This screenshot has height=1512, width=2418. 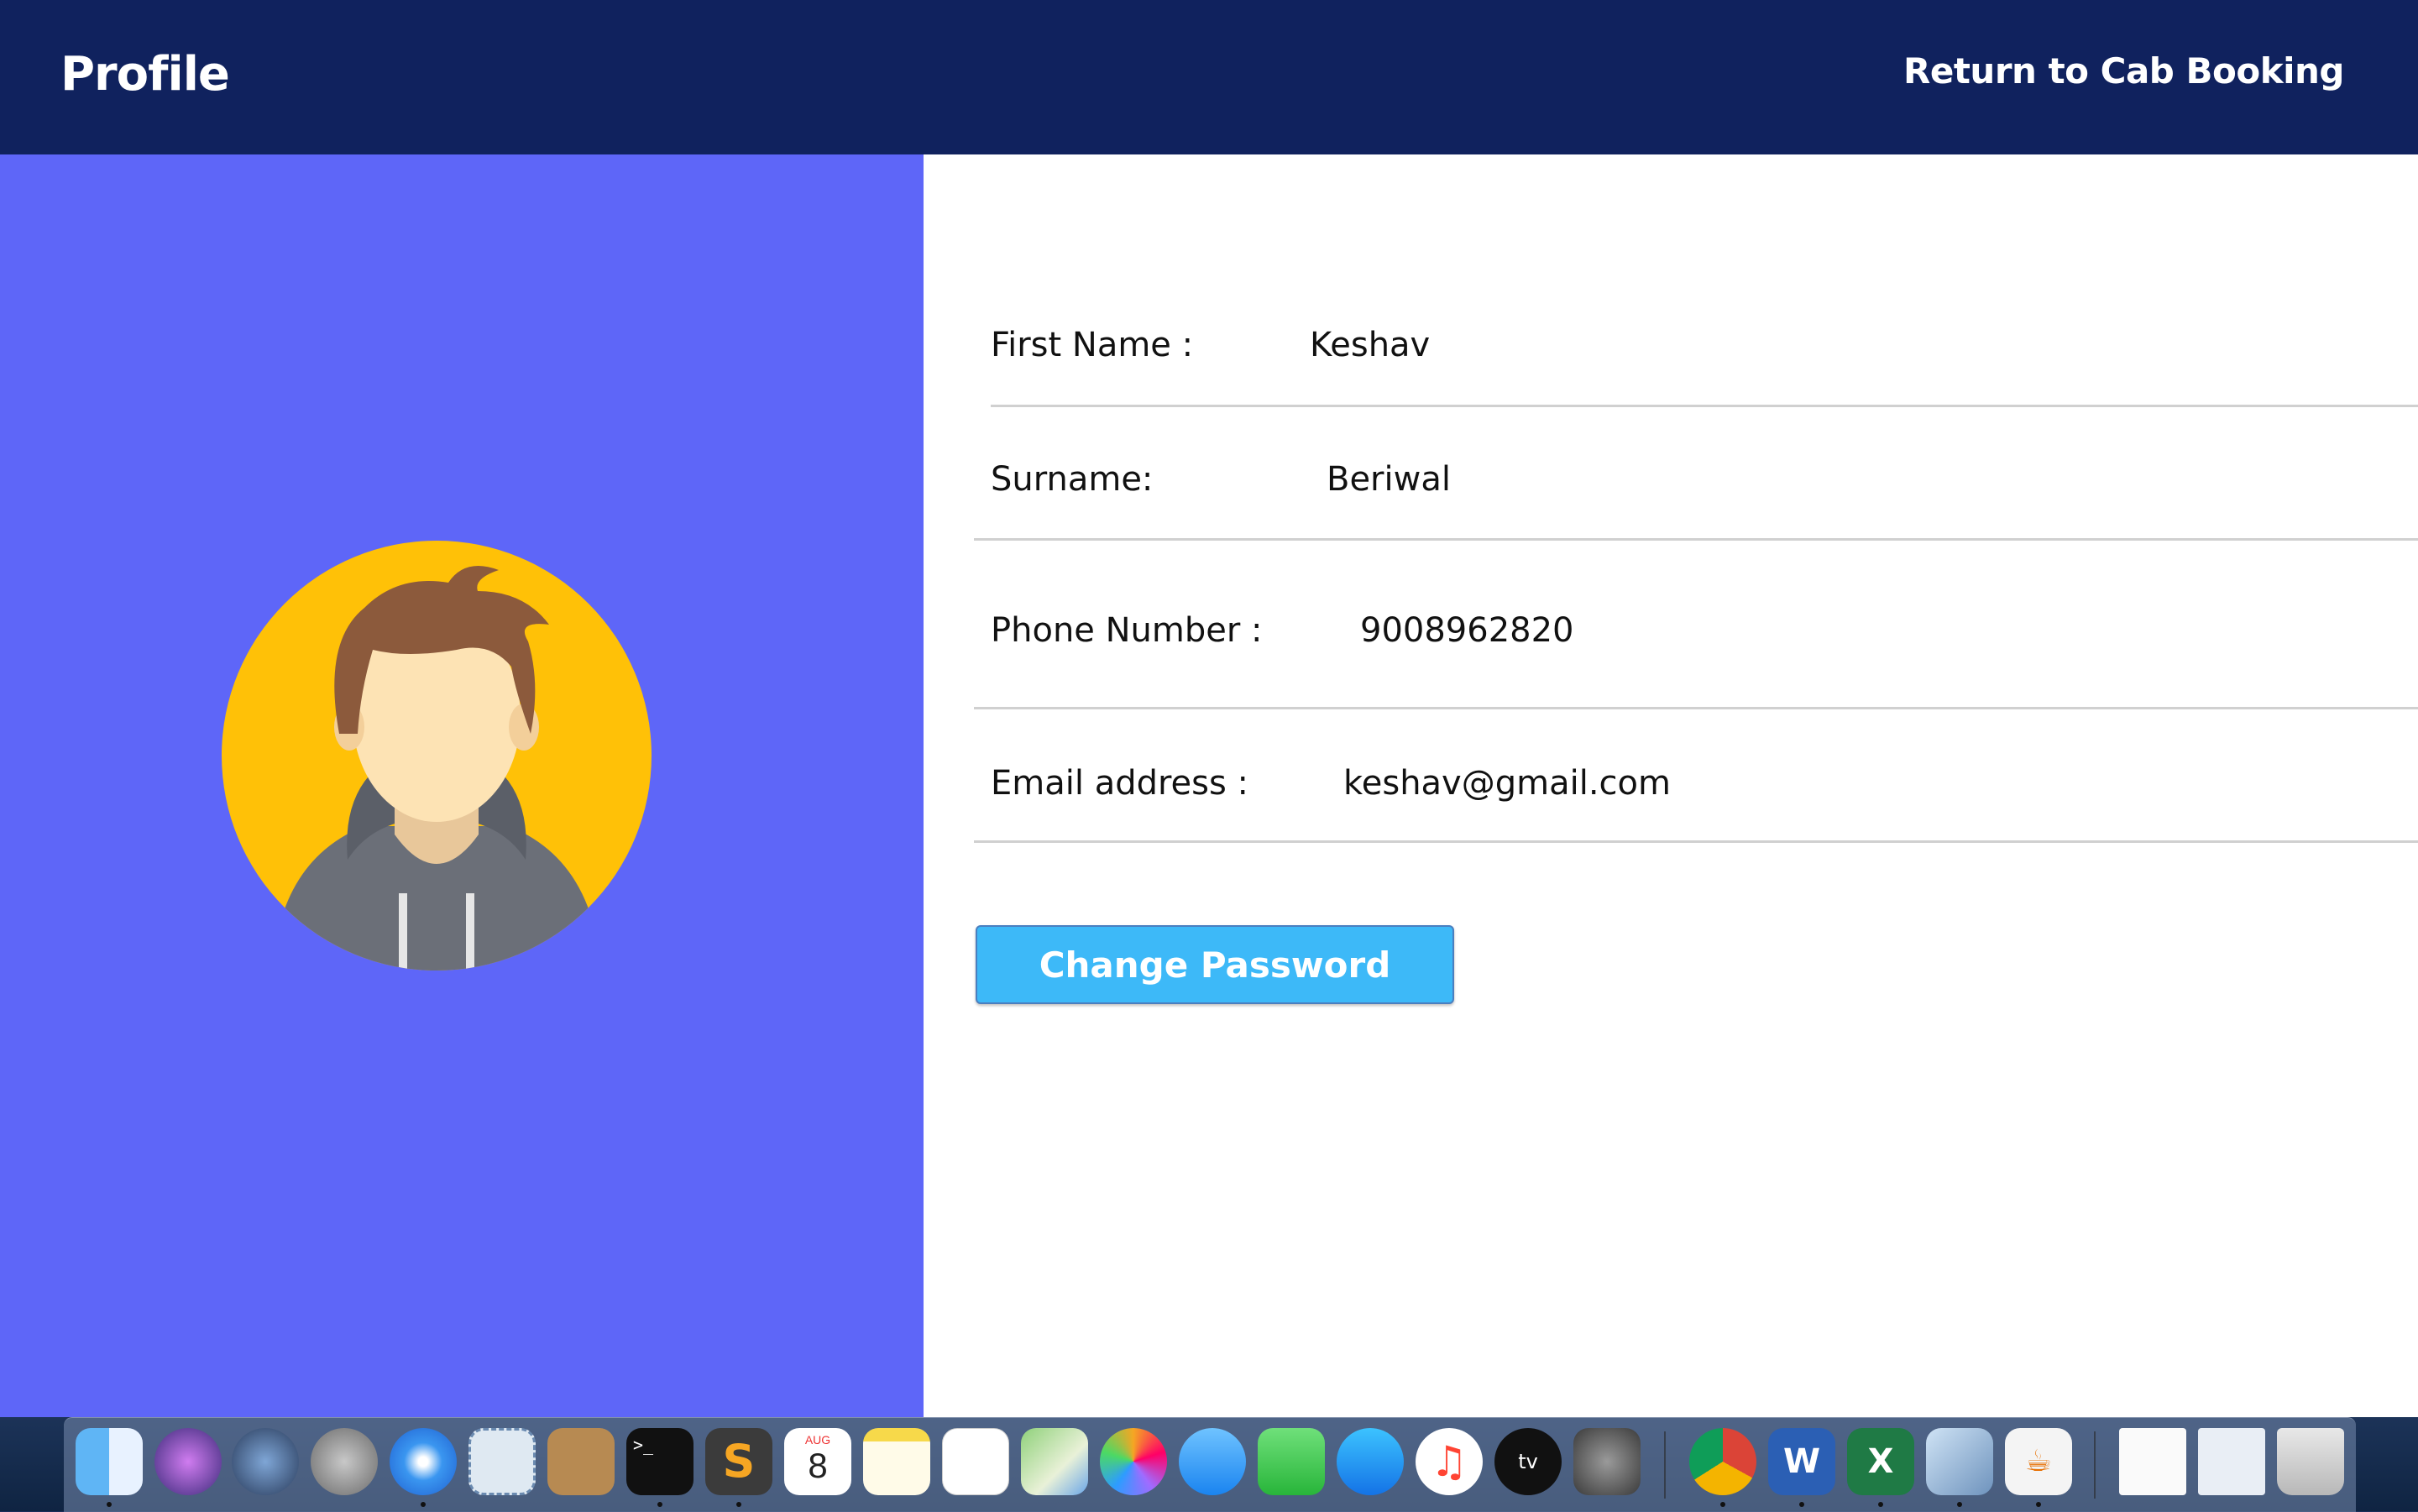 I want to click on calendar-icon: AUG 8, so click(x=817, y=1461).